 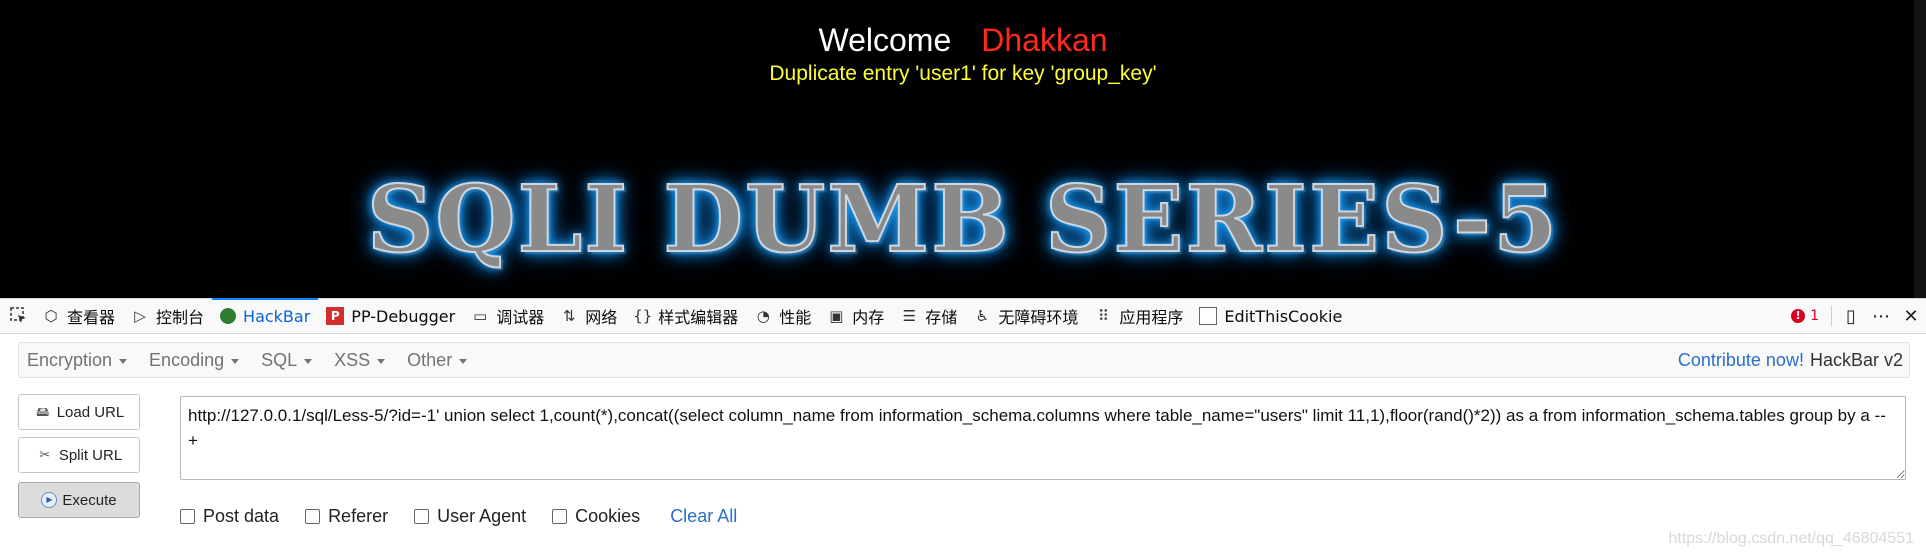 What do you see at coordinates (70, 359) in the screenshot?
I see `menu-label: Encryption` at bounding box center [70, 359].